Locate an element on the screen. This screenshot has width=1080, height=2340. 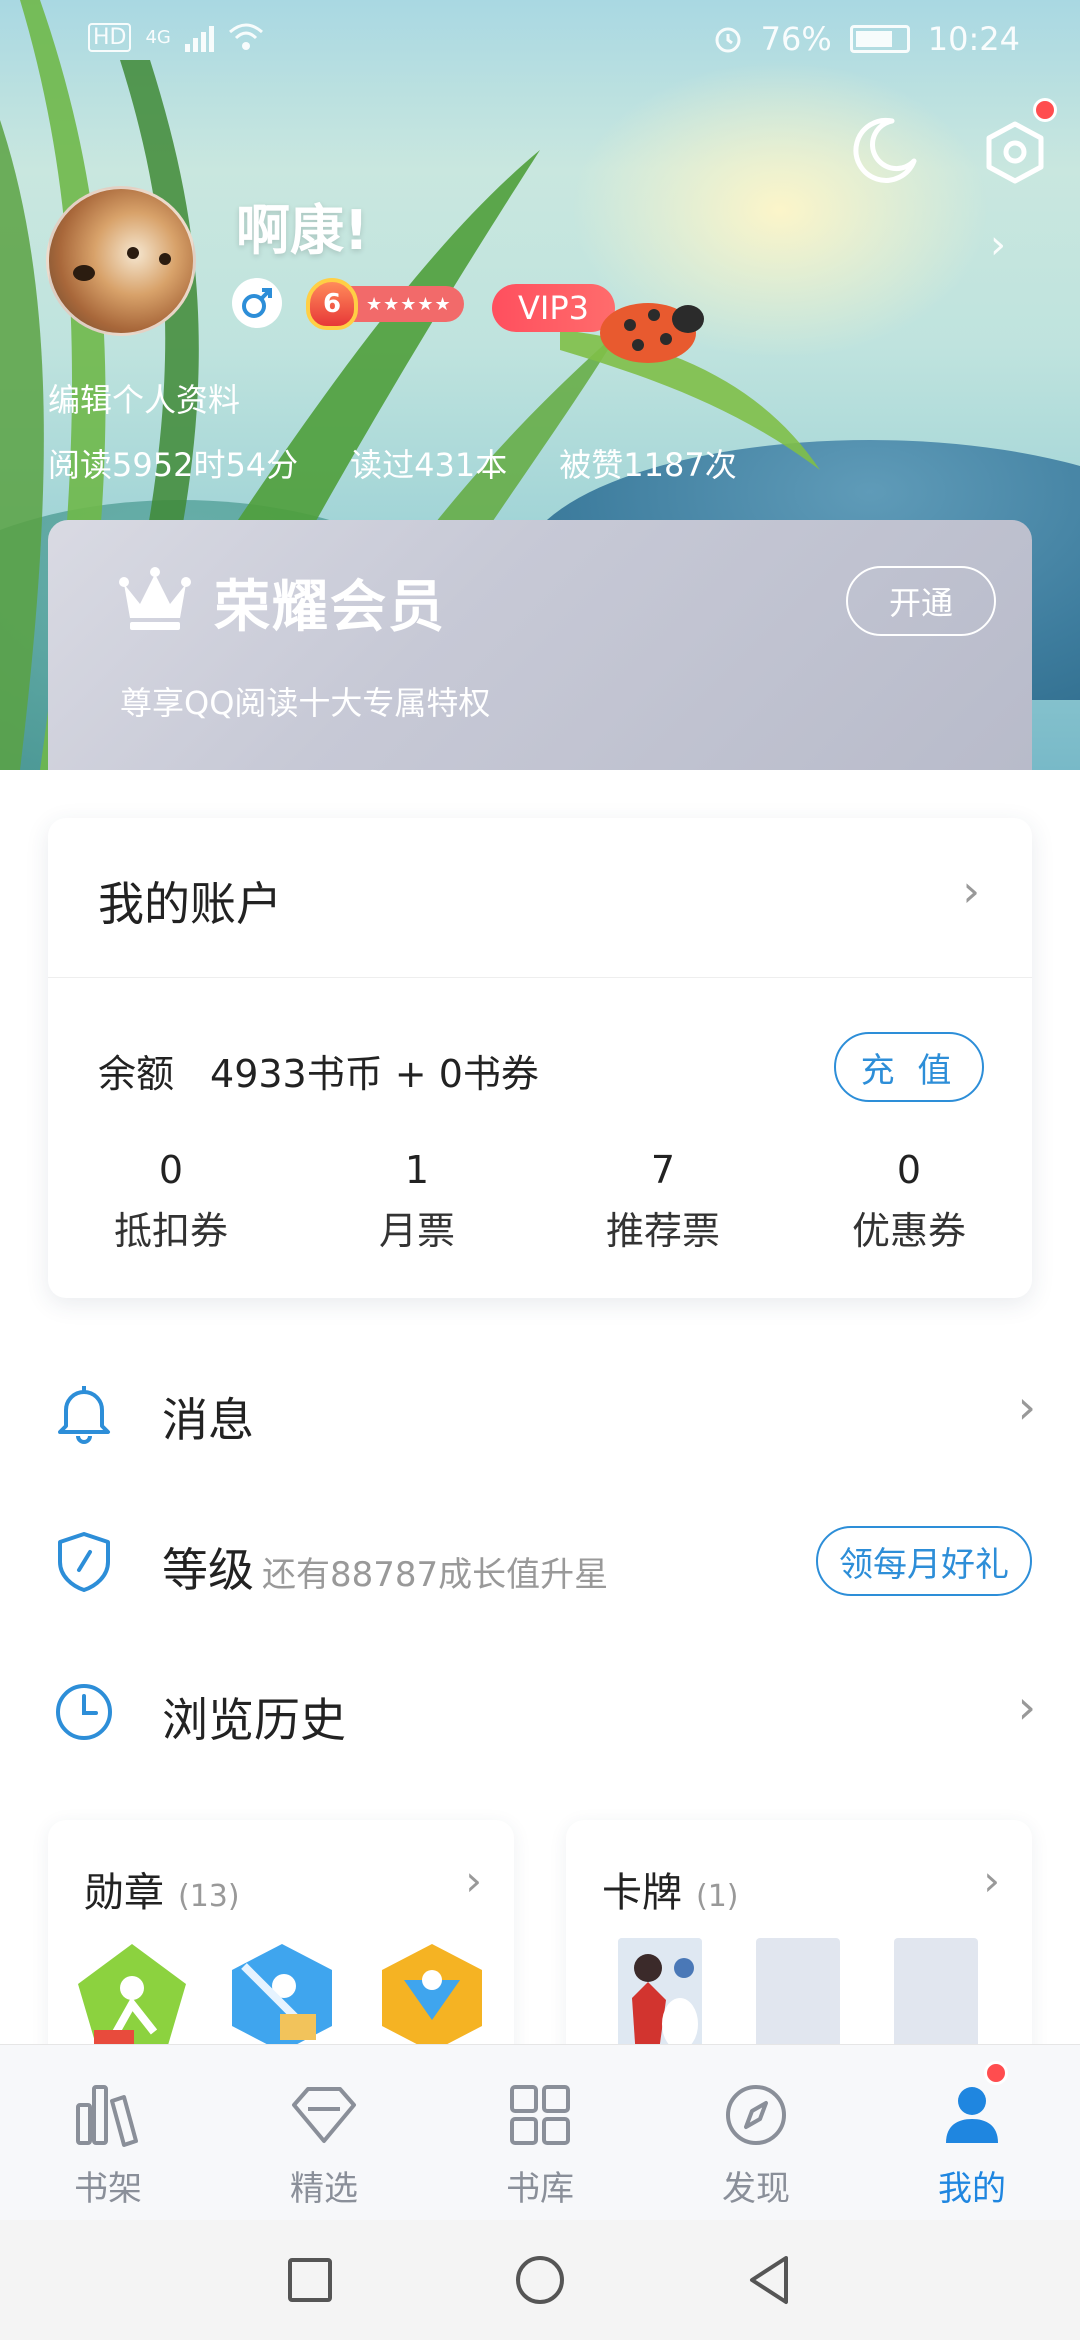
crown-icon is located at coordinates (155, 598).